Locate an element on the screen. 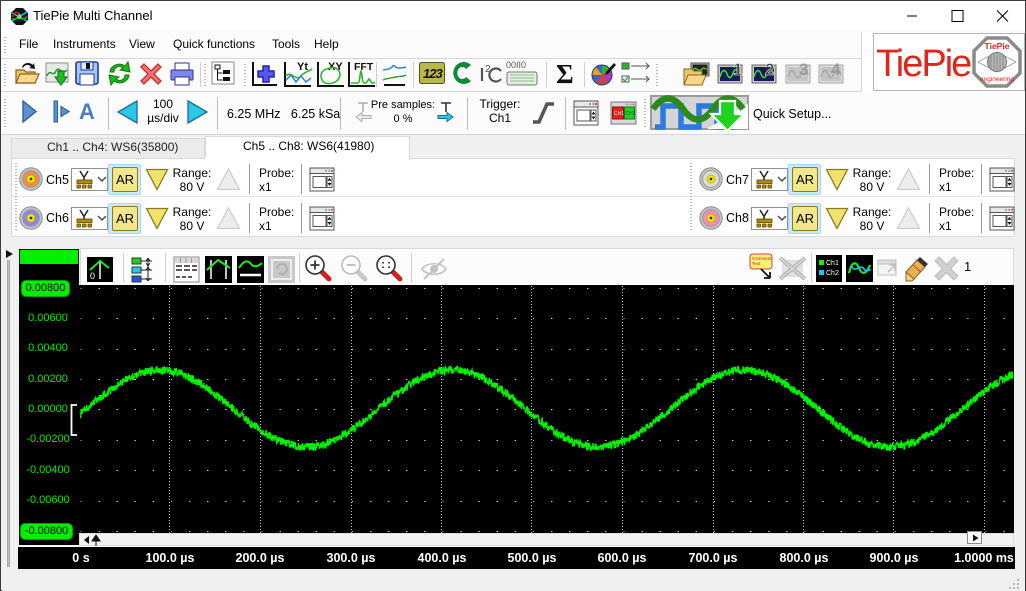 Image resolution: width=1026 pixels, height=591 pixels. svg-text: Text is located at coordinates (756, 263).